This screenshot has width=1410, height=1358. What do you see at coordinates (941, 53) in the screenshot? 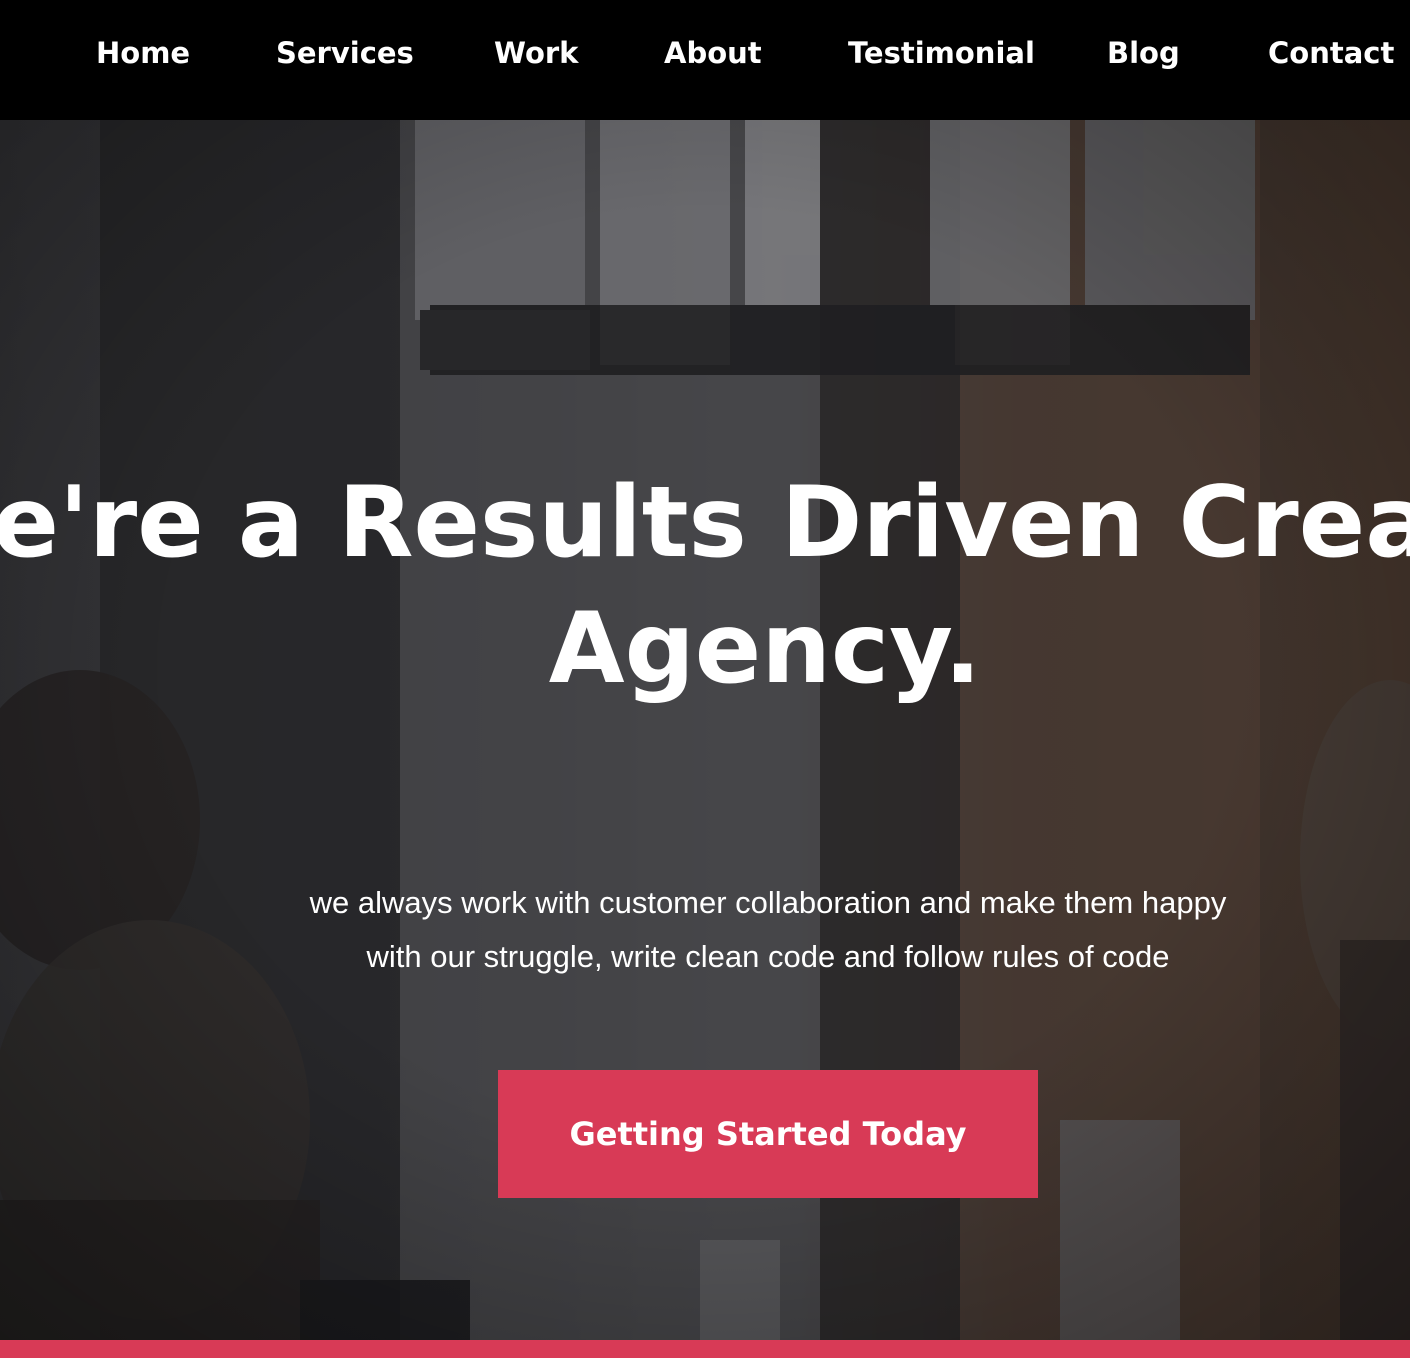
I see `nav-link-testimonial: Testimonial` at bounding box center [941, 53].